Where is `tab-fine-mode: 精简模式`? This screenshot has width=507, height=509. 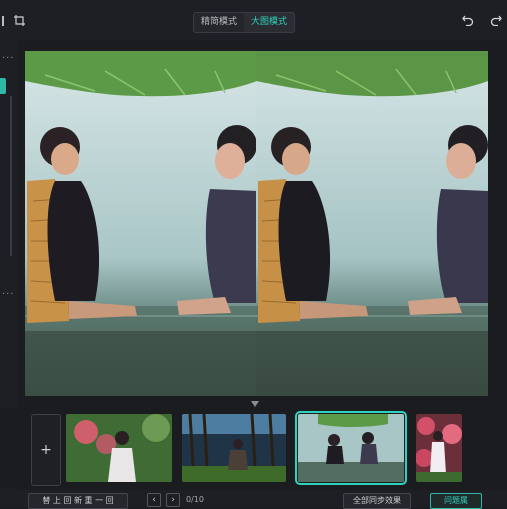
tab-fine-mode: 精简模式 is located at coordinates (219, 22).